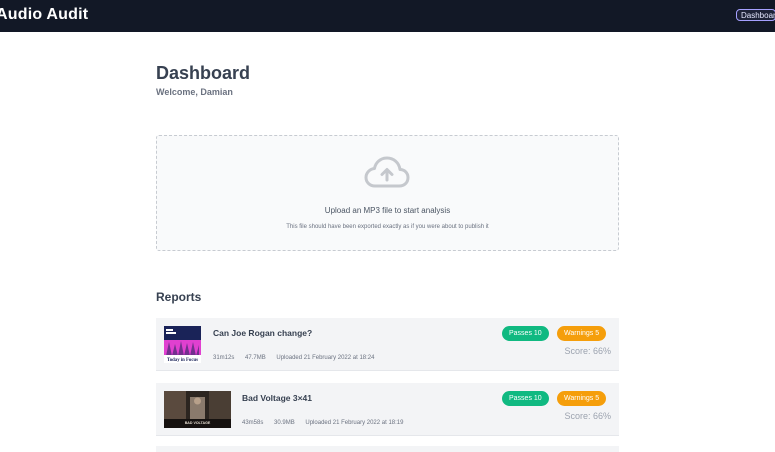  Describe the element at coordinates (253, 423) in the screenshot. I see `report-duration: 43m58s` at that location.